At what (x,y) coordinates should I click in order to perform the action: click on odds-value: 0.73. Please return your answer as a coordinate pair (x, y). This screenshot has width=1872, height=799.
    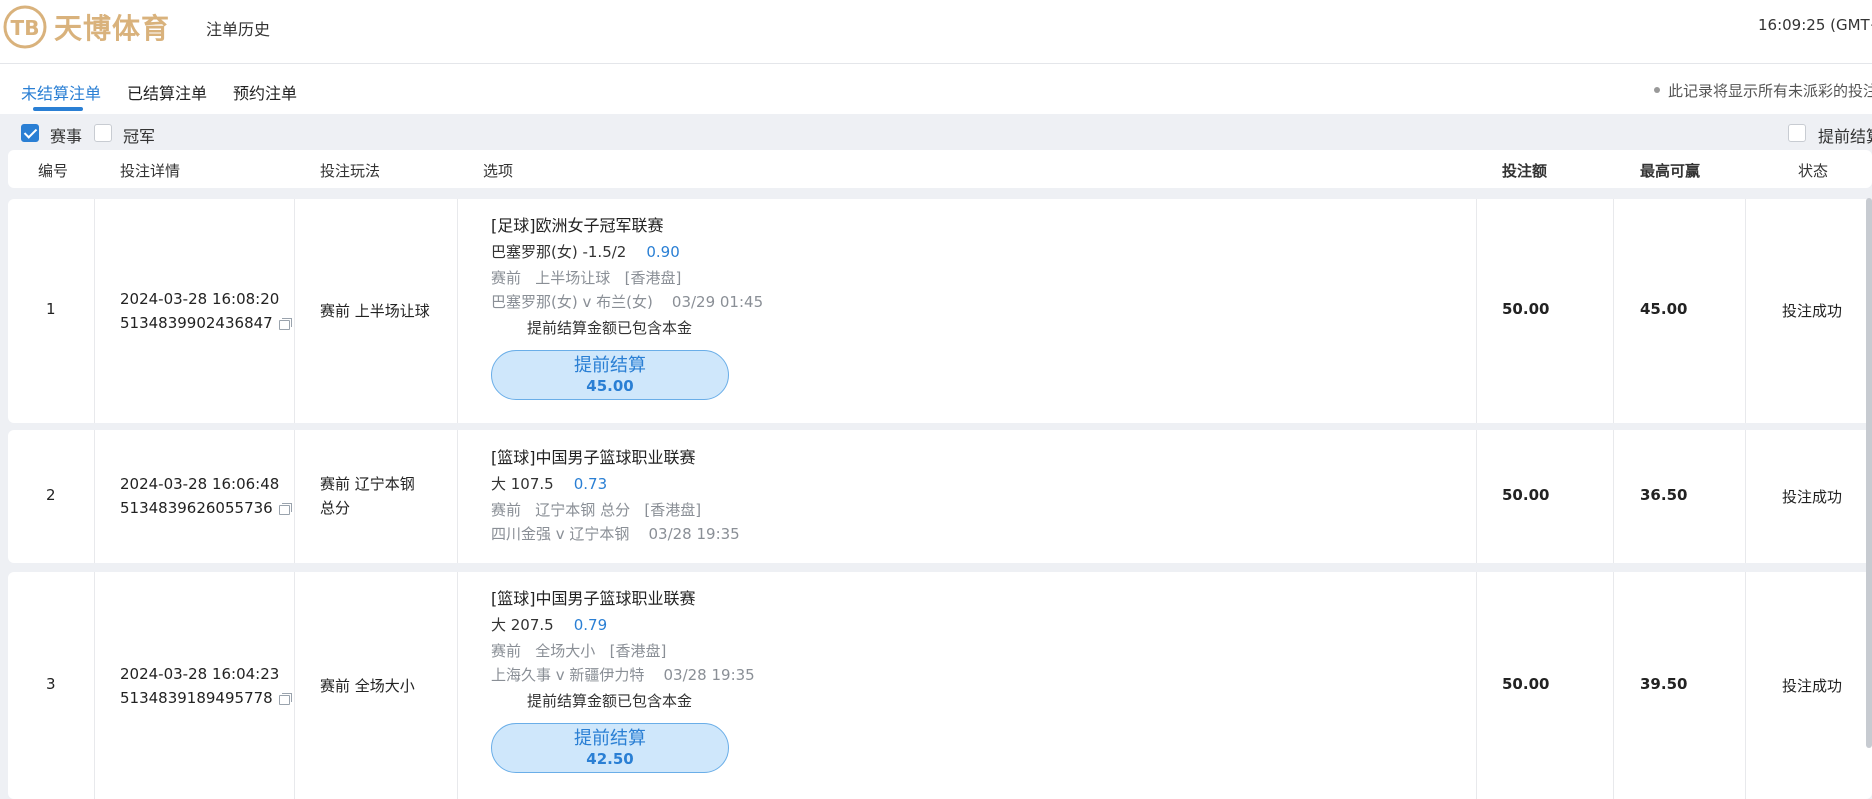
    Looking at the image, I should click on (590, 484).